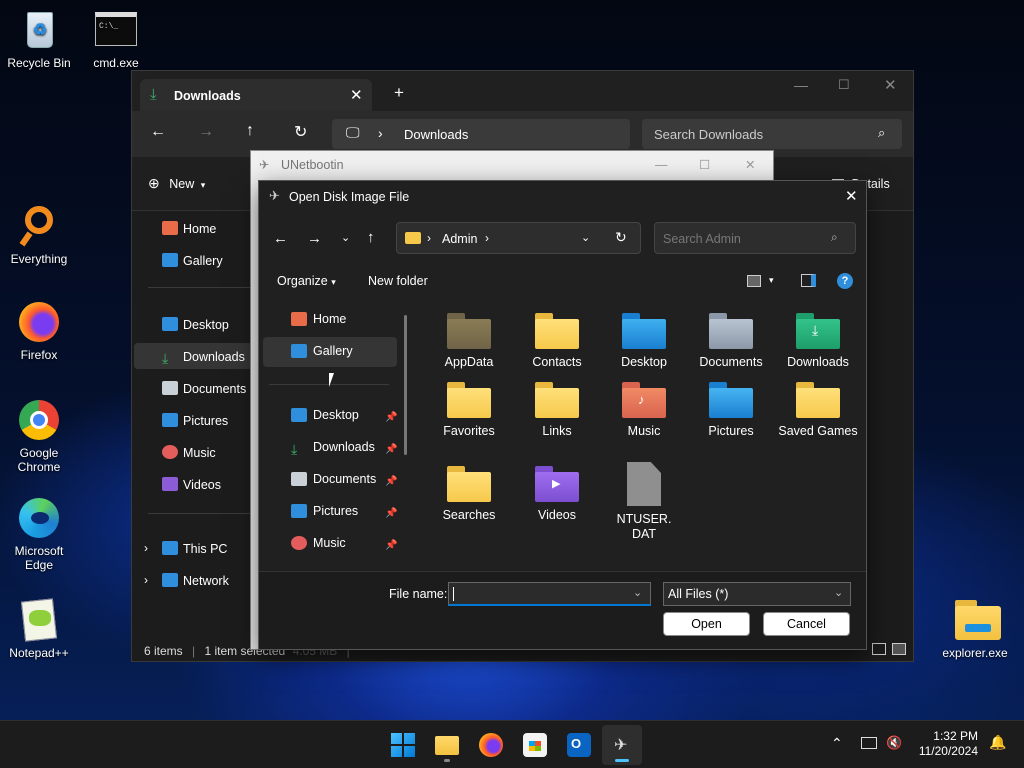 The height and width of the screenshot is (768, 1024). What do you see at coordinates (391, 449) in the screenshot?
I see `pin-icon: 📌` at bounding box center [391, 449].